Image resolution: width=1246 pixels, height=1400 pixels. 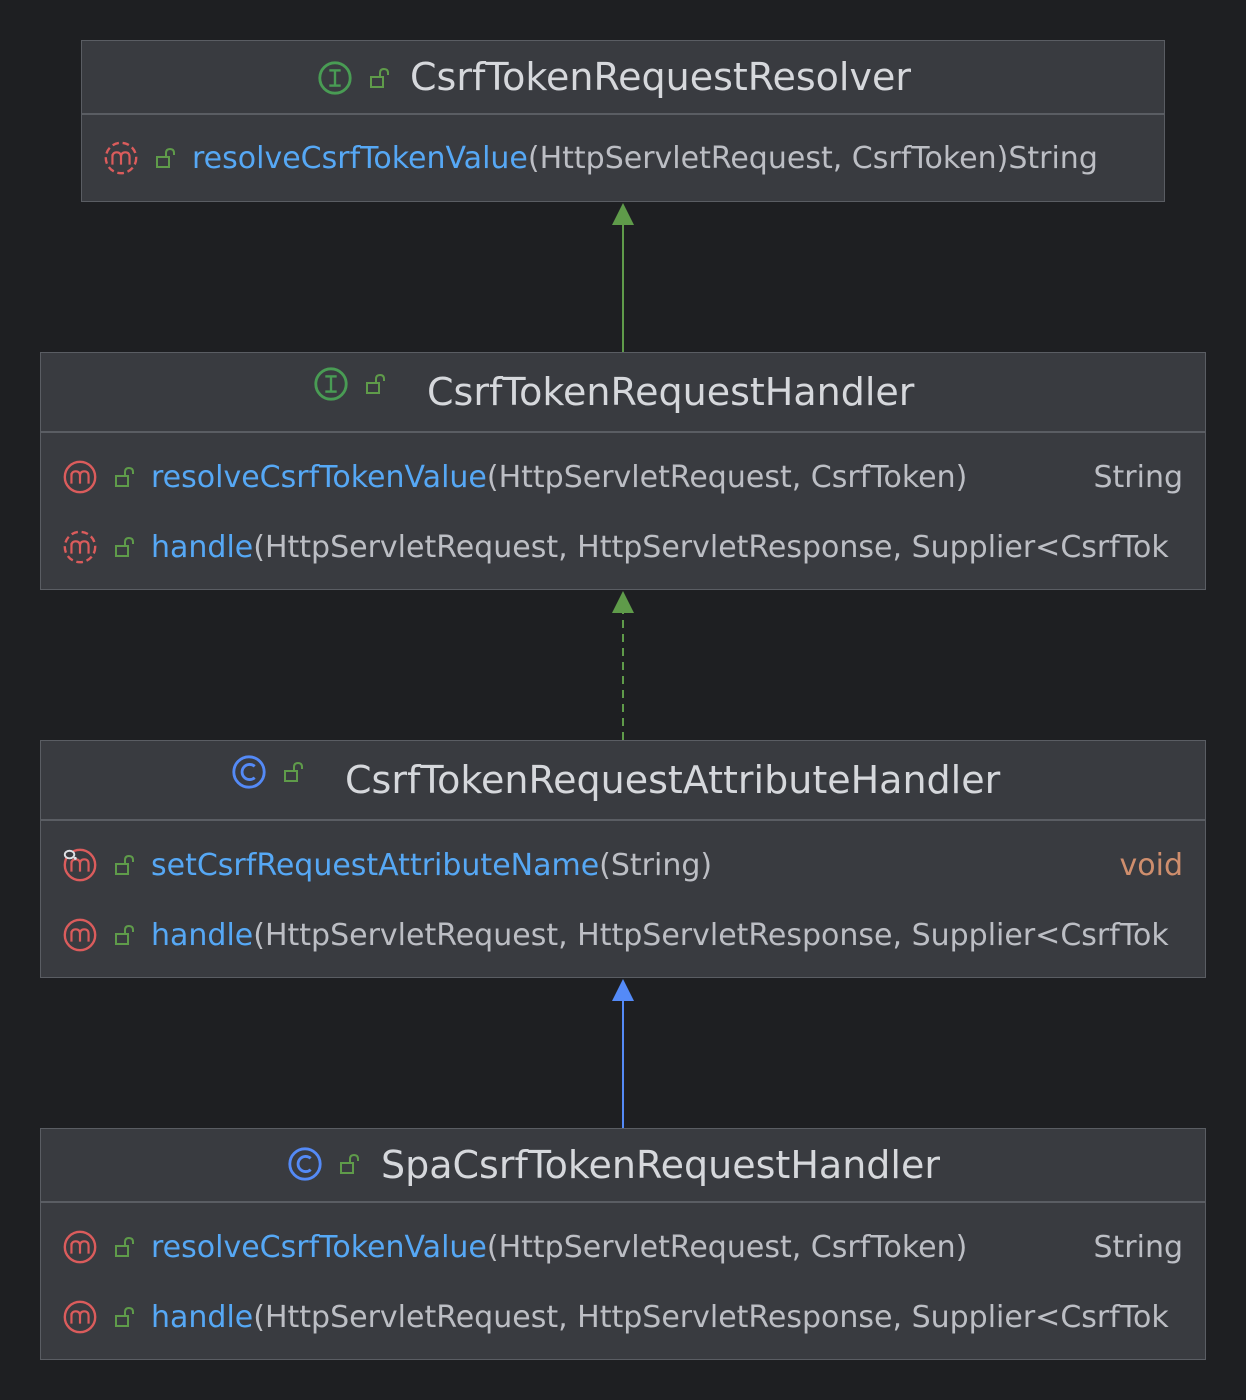 I want to click on node-header: SpaCsrfTokenRequestHandler, so click(x=623, y=1166).